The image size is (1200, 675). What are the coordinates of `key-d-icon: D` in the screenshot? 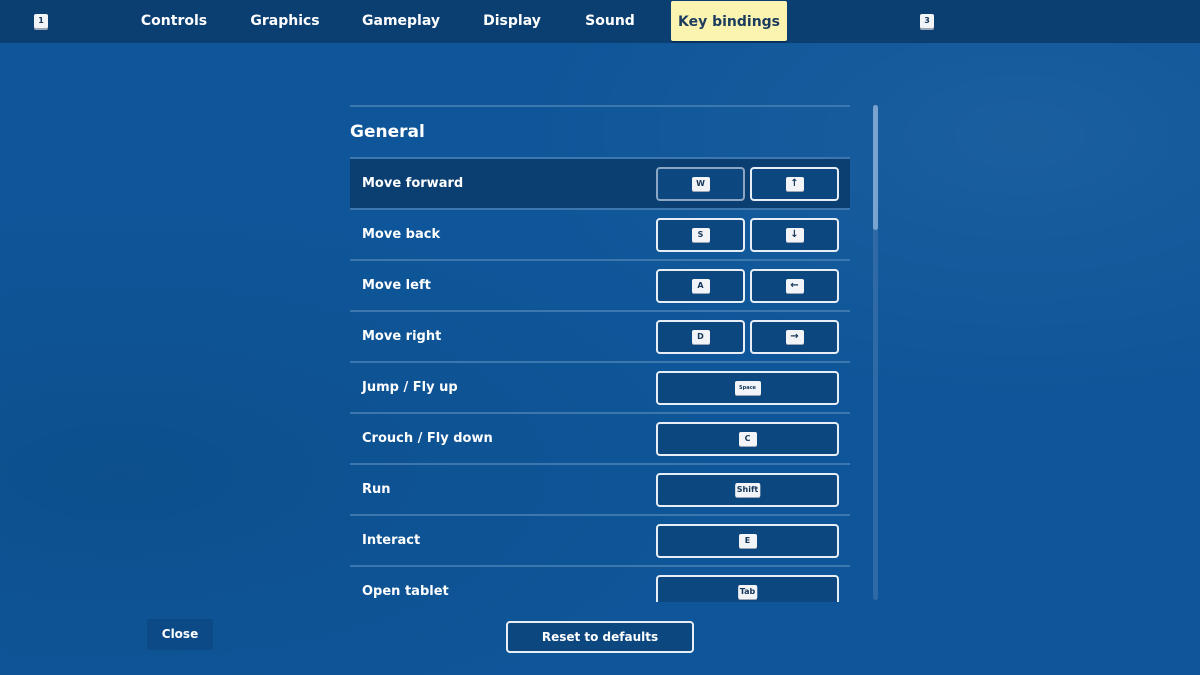 It's located at (700, 337).